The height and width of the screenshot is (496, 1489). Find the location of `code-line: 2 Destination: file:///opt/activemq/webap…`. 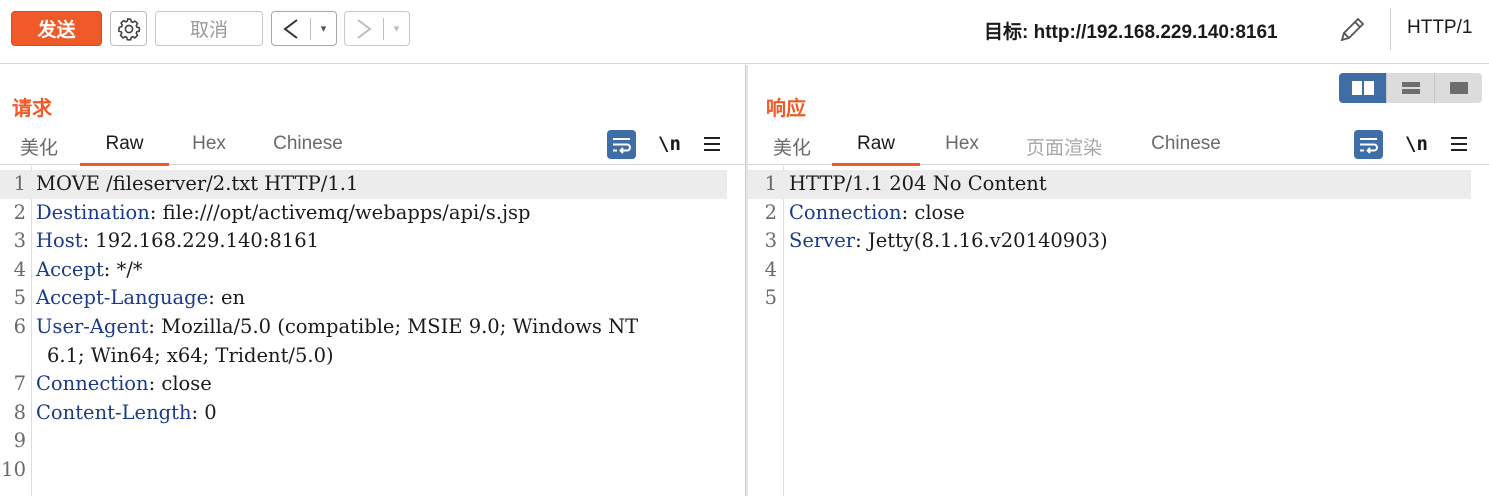

code-line: 2 Destination: file:///opt/activemq/webap… is located at coordinates (363, 213).